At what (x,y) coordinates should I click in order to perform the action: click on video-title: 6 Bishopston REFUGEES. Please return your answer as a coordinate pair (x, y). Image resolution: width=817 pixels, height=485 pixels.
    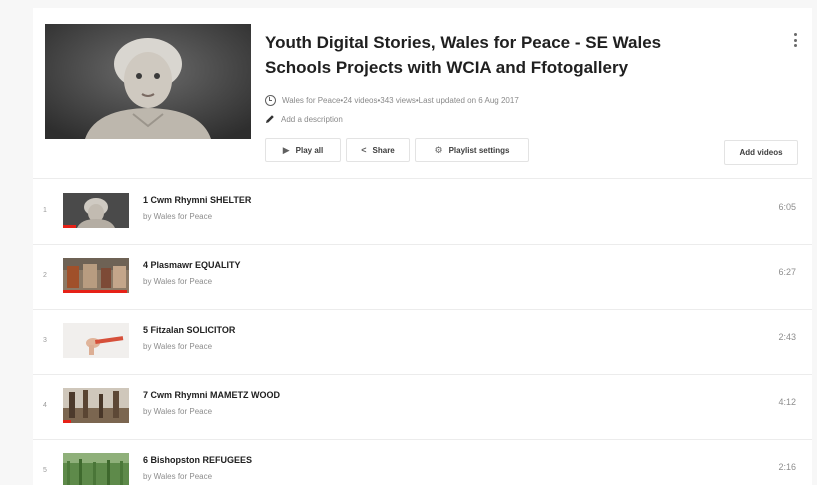
    Looking at the image, I should click on (197, 460).